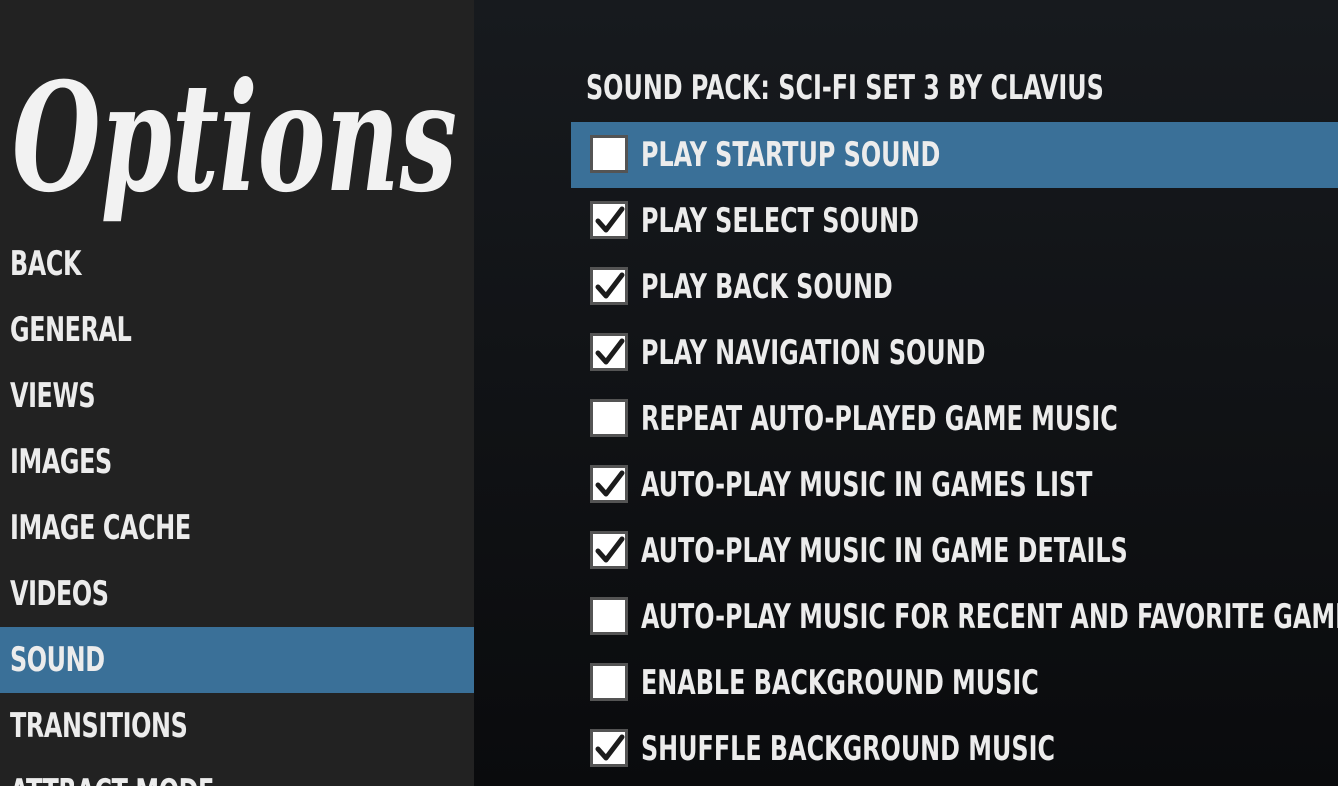  I want to click on option-row-auto-play-music-in-games-list: AUTO-PLAY MUSIC IN GAMES LIST, so click(954, 485).